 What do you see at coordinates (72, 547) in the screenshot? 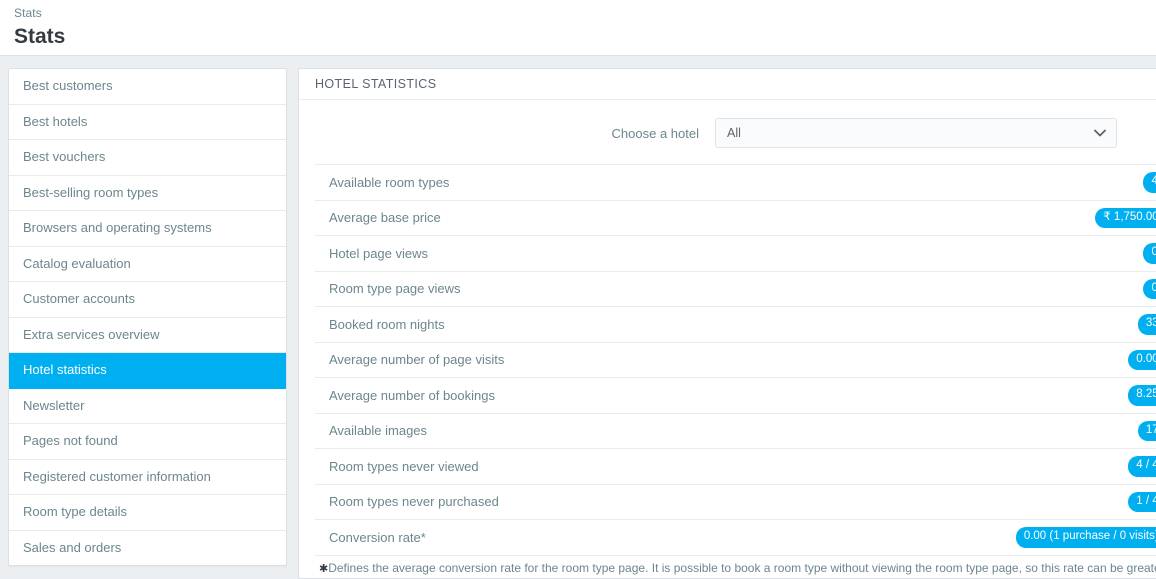
I see `sidebar-item-label: Sales and orders` at bounding box center [72, 547].